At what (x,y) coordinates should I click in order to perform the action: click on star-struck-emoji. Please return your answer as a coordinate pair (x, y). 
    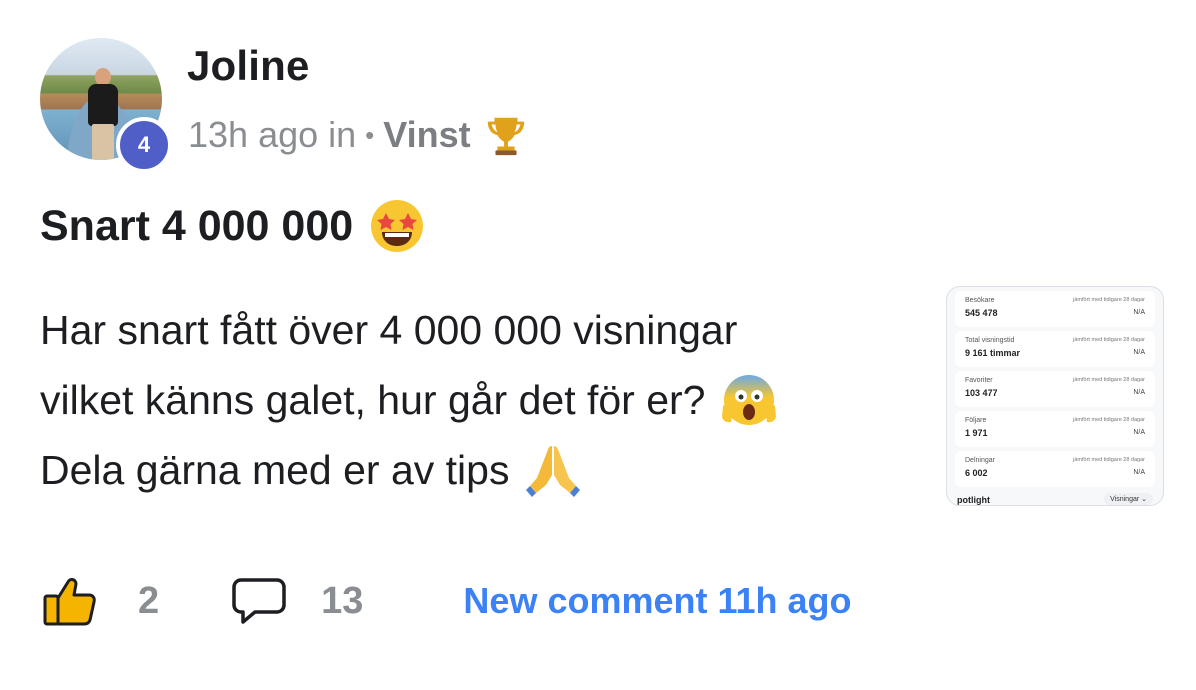
    Looking at the image, I should click on (397, 226).